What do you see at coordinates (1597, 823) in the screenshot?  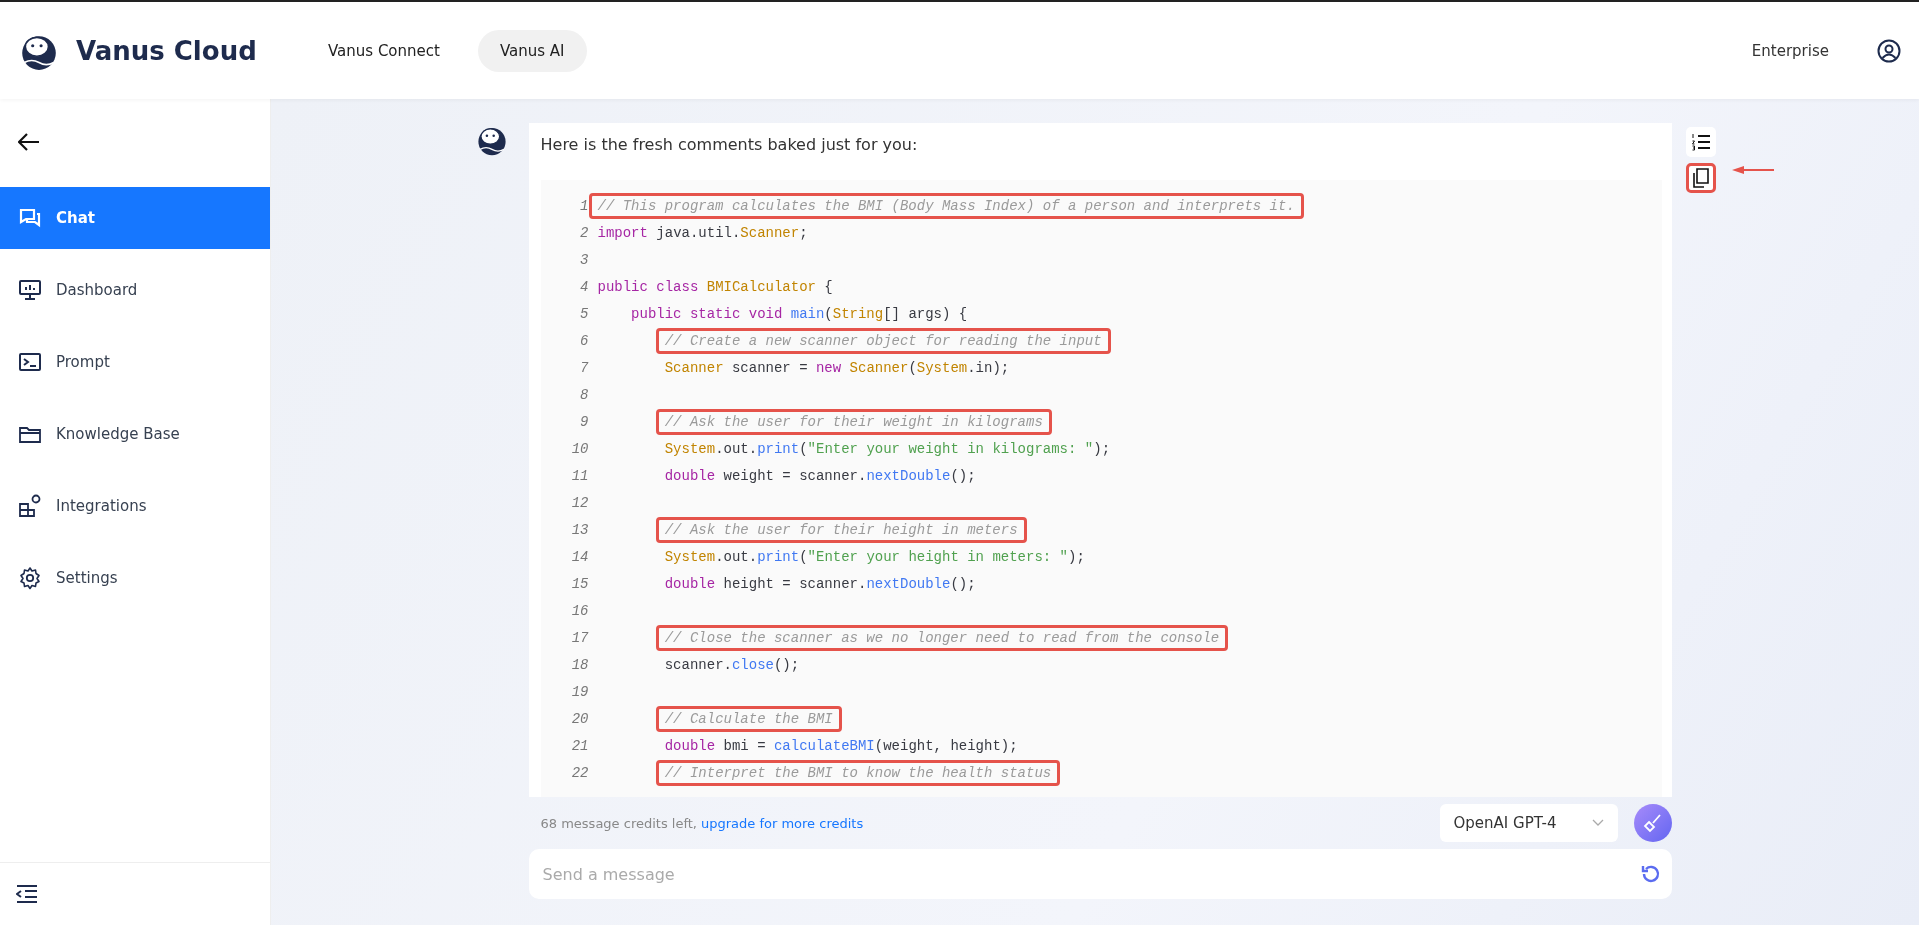 I see `chevron-down-icon` at bounding box center [1597, 823].